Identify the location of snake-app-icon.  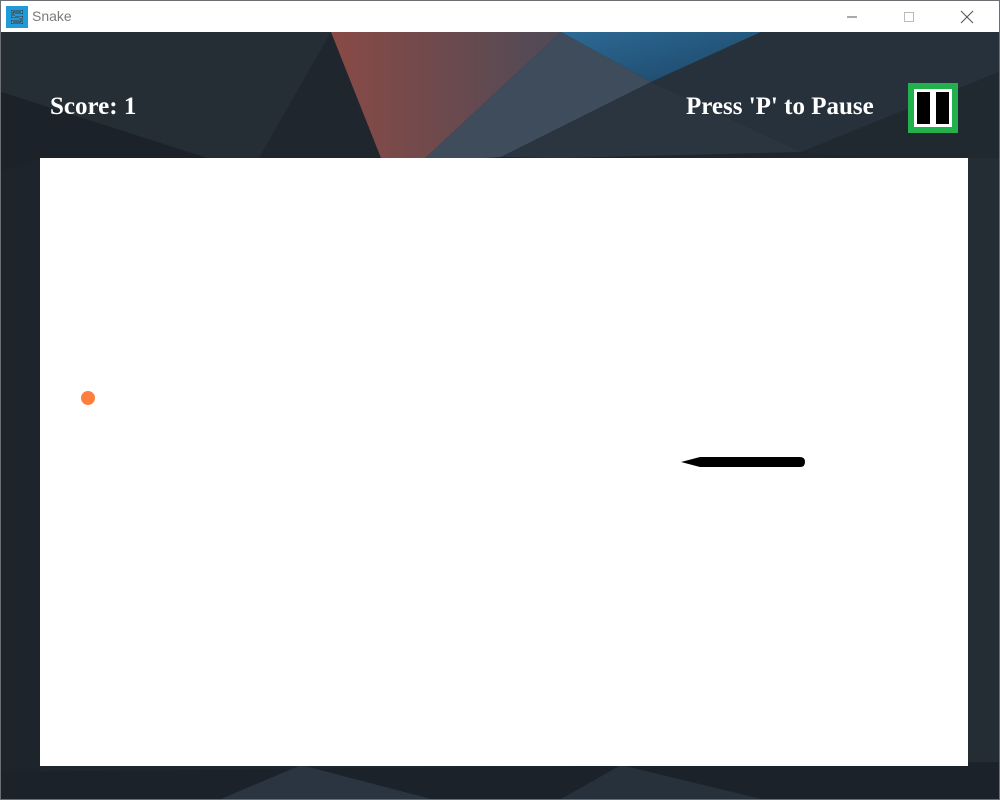
(17, 17).